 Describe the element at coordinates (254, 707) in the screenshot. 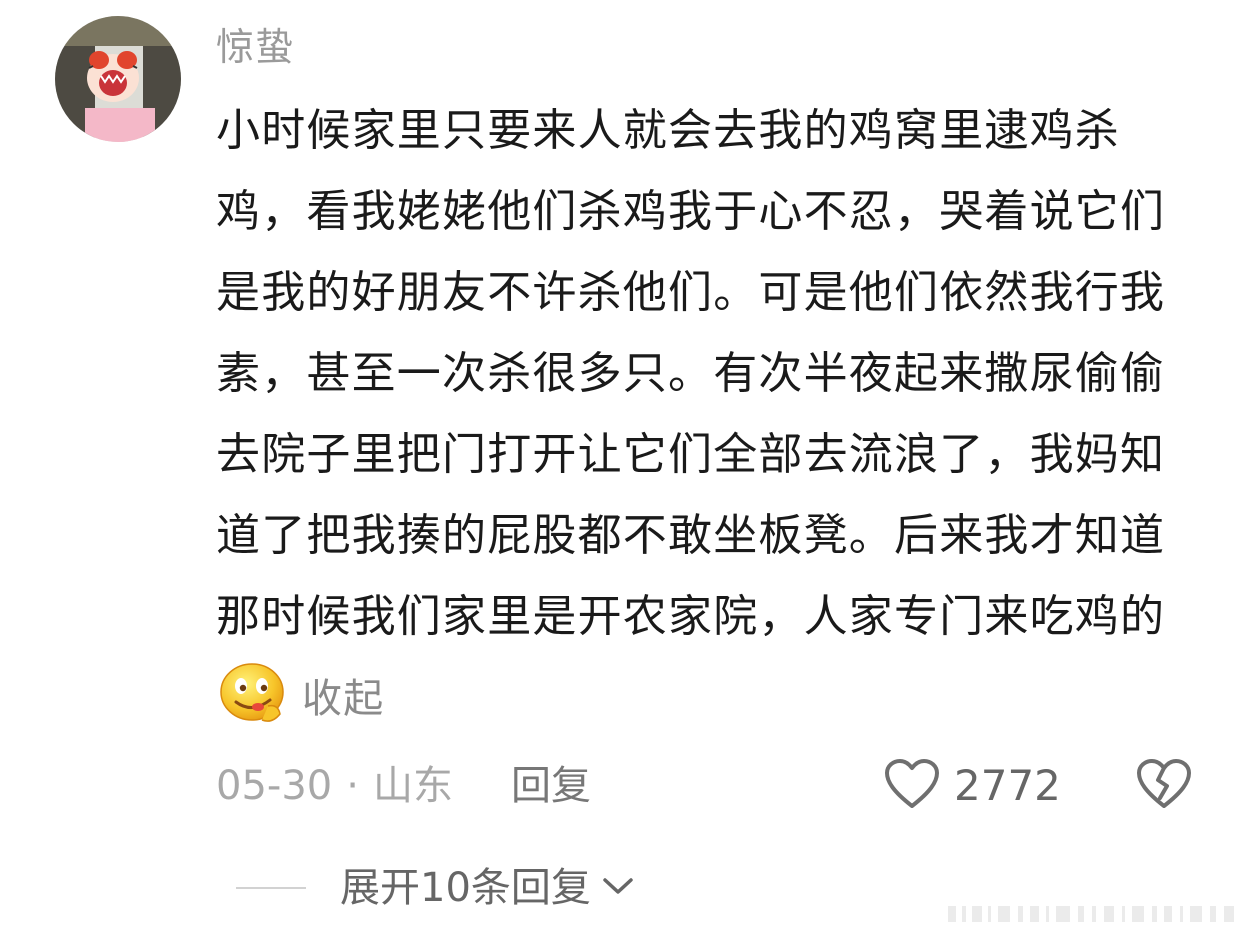

I see `smirk-face-emoji-icon` at that location.